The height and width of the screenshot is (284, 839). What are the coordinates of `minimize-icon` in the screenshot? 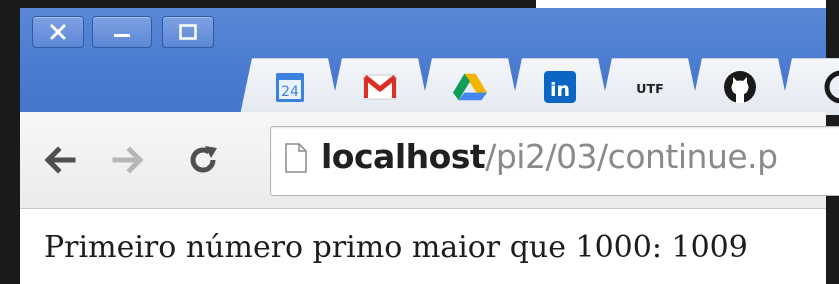 It's located at (122, 35).